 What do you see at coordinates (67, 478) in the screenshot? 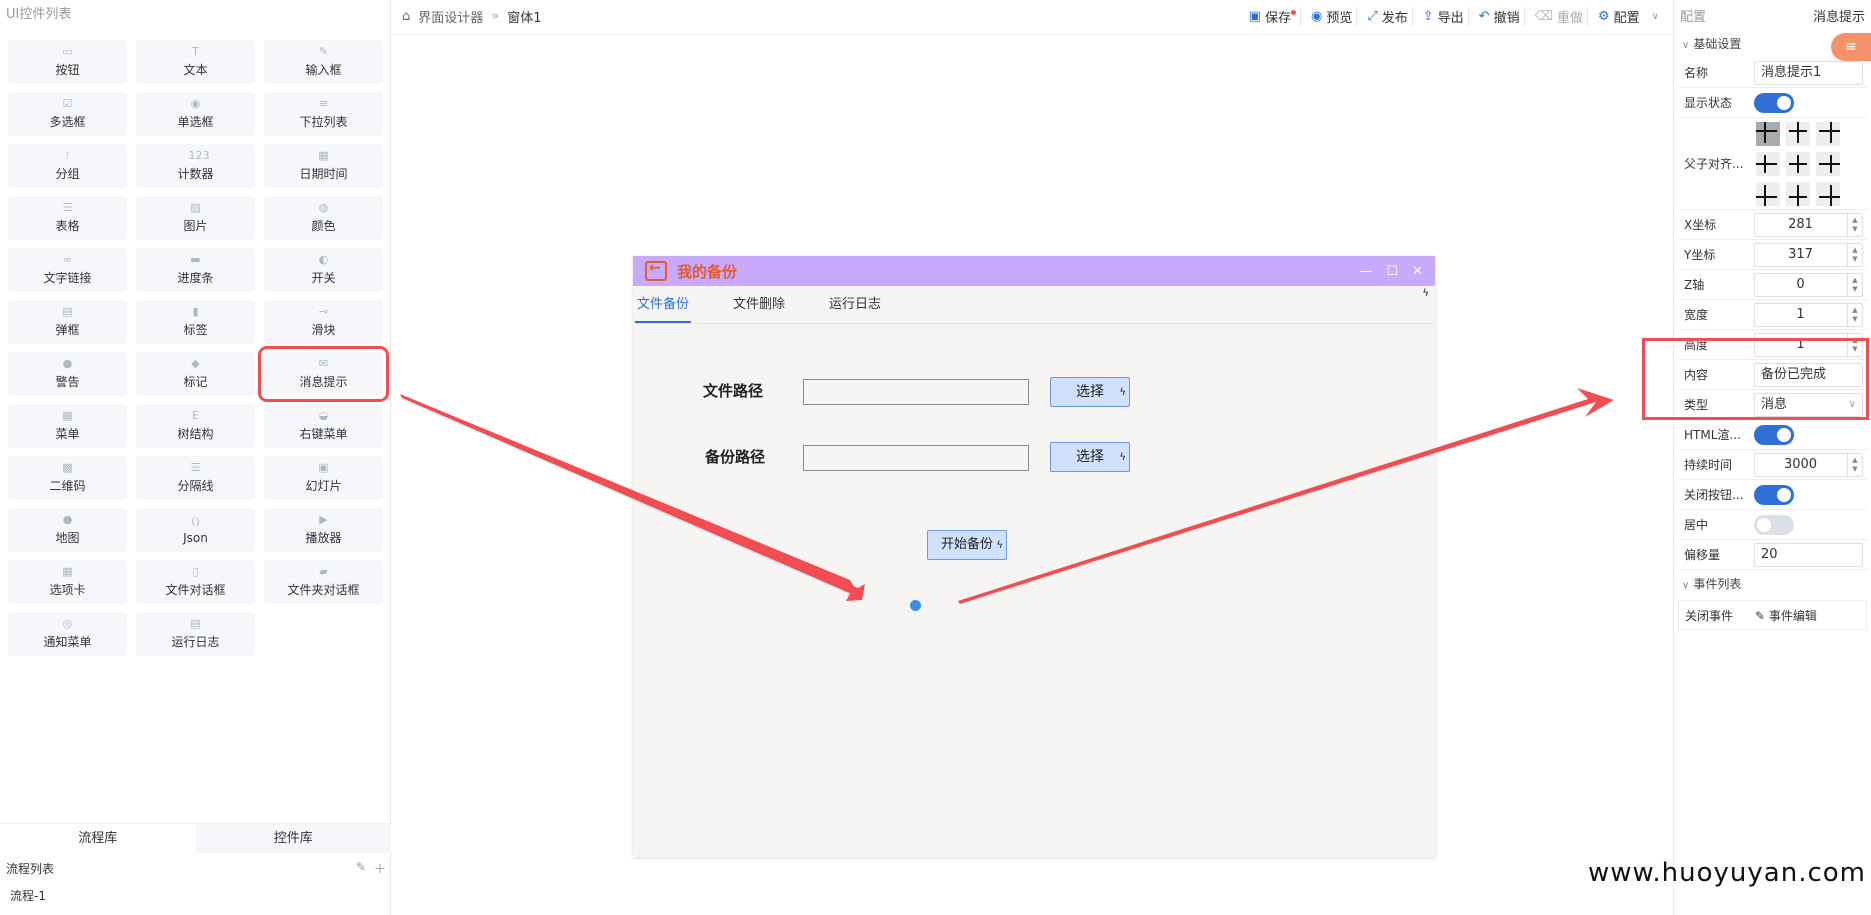
I see `control-item: ▩ 二维码` at bounding box center [67, 478].